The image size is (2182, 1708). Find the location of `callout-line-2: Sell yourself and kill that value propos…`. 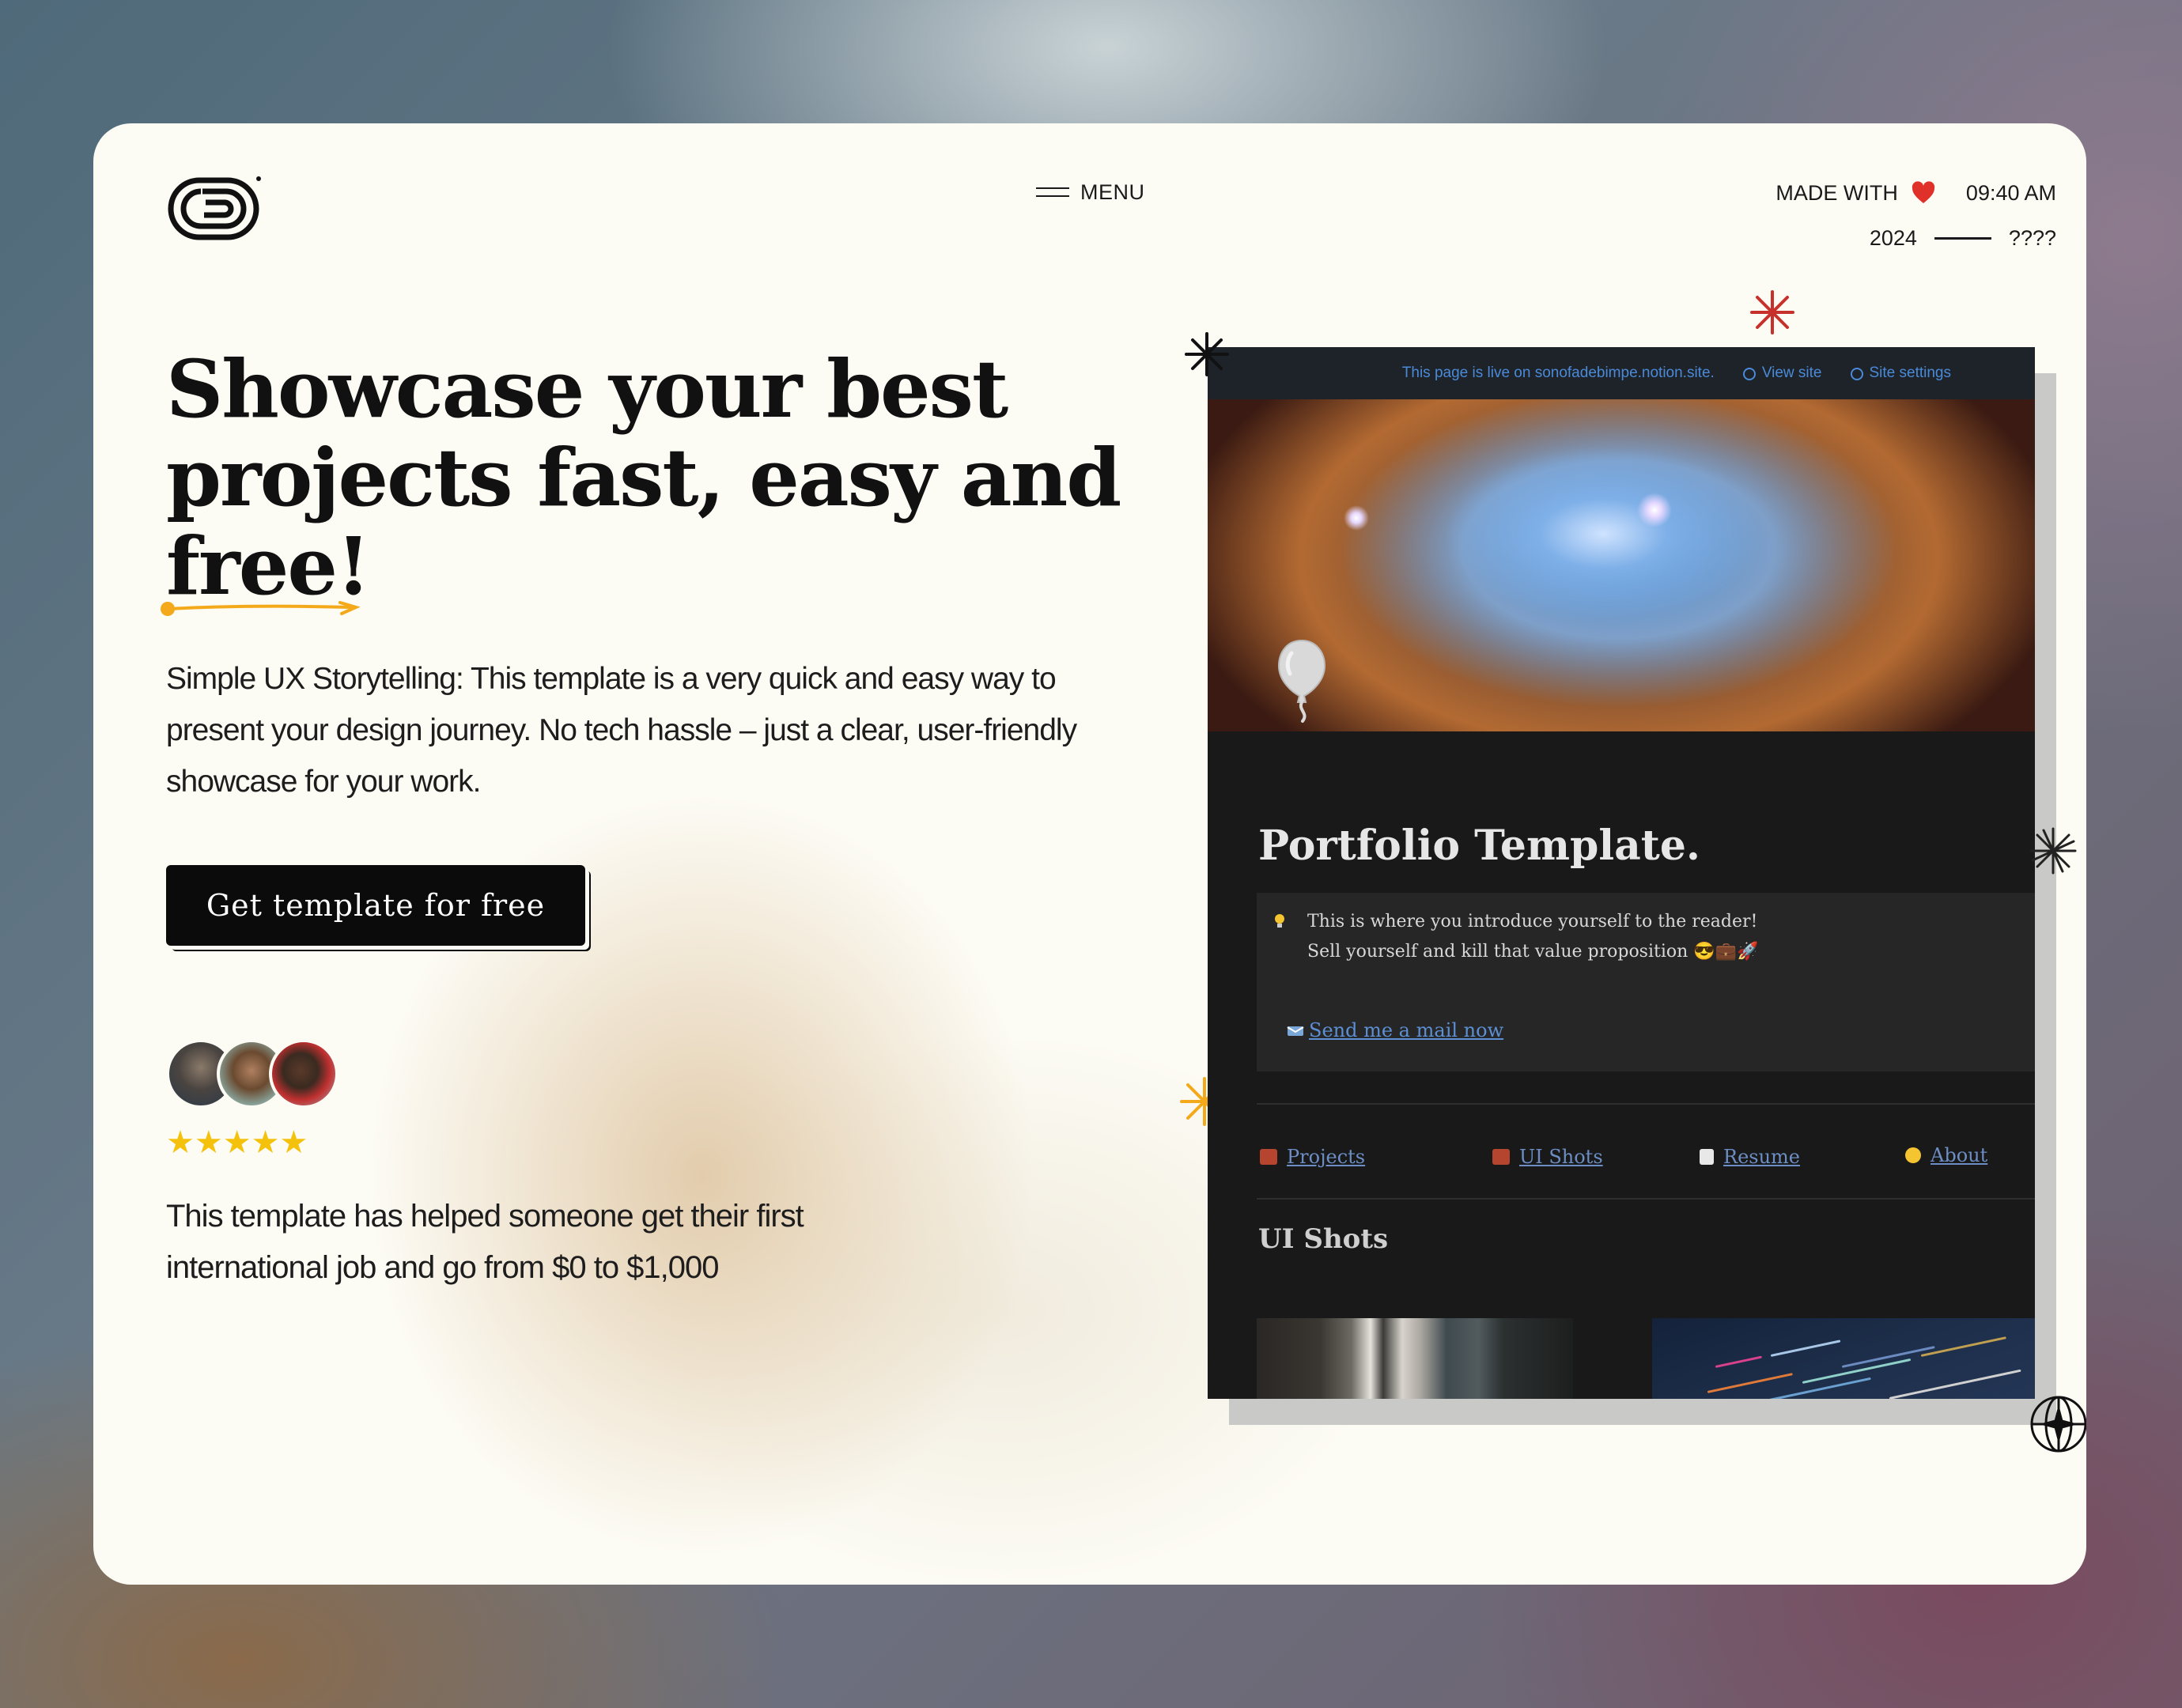

callout-line-2: Sell yourself and kill that value propos… is located at coordinates (1533, 952).